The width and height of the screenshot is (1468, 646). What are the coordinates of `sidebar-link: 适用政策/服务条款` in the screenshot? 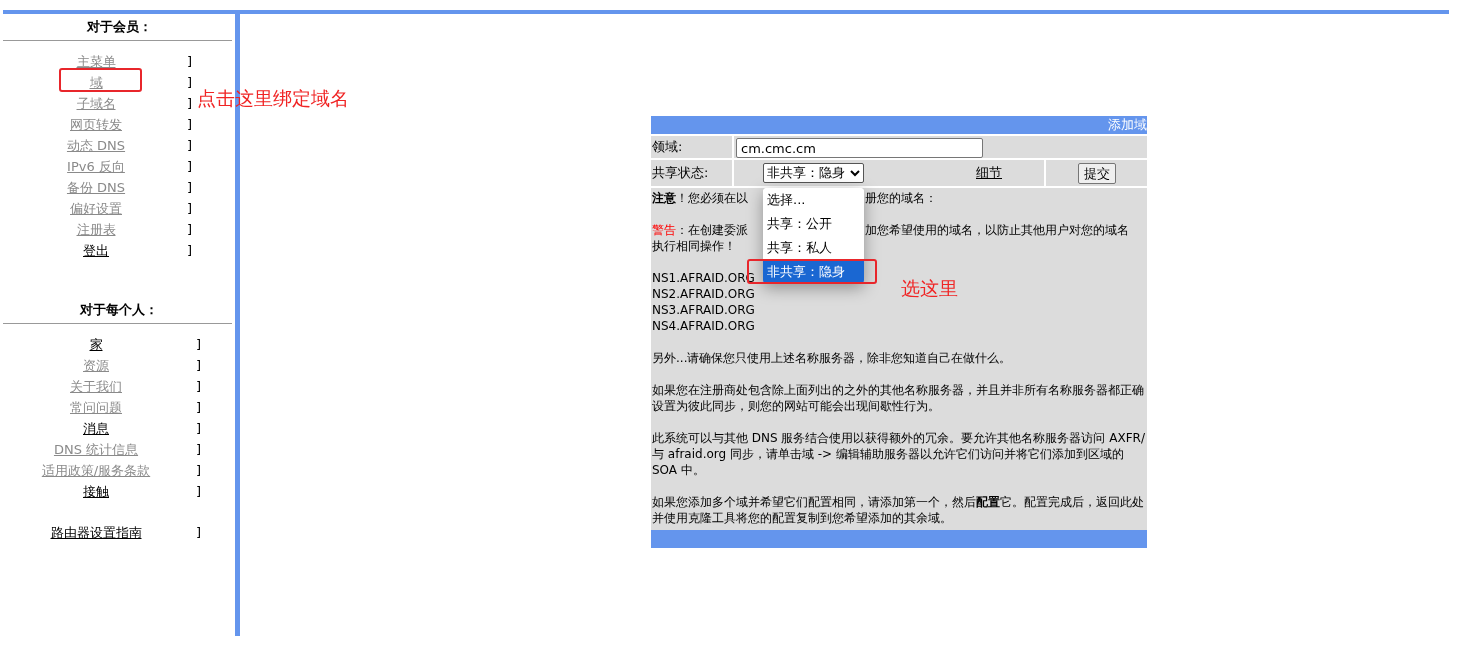 It's located at (96, 470).